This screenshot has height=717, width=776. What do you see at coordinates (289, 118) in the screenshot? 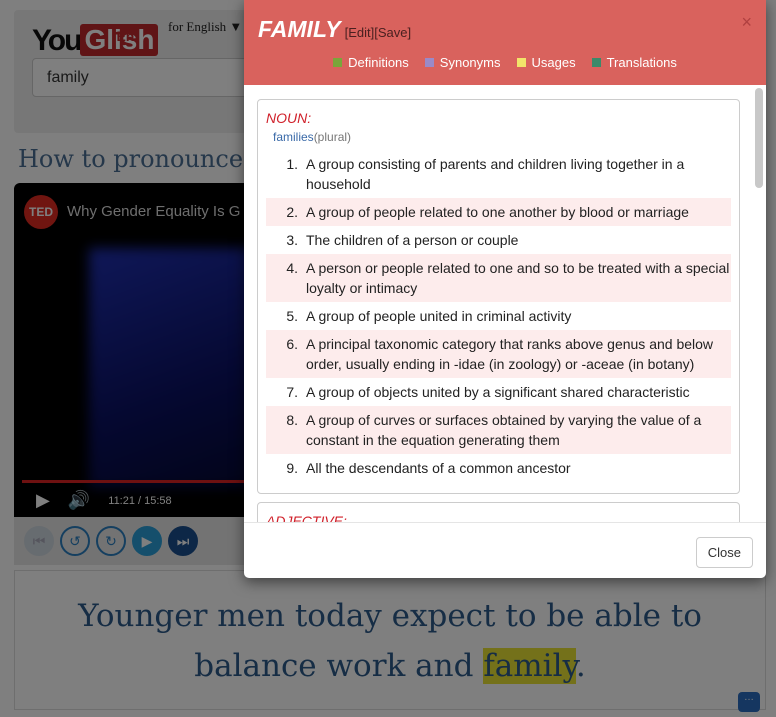
I see `pos-label: NOUN:` at bounding box center [289, 118].